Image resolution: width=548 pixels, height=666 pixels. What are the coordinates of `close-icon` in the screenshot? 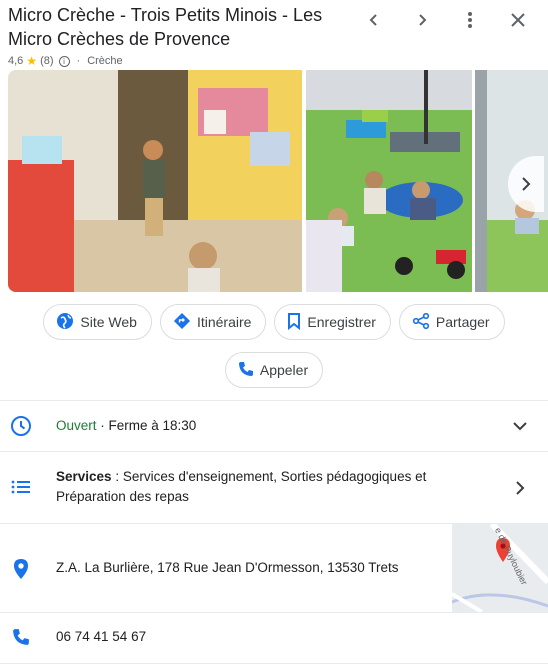 It's located at (518, 20).